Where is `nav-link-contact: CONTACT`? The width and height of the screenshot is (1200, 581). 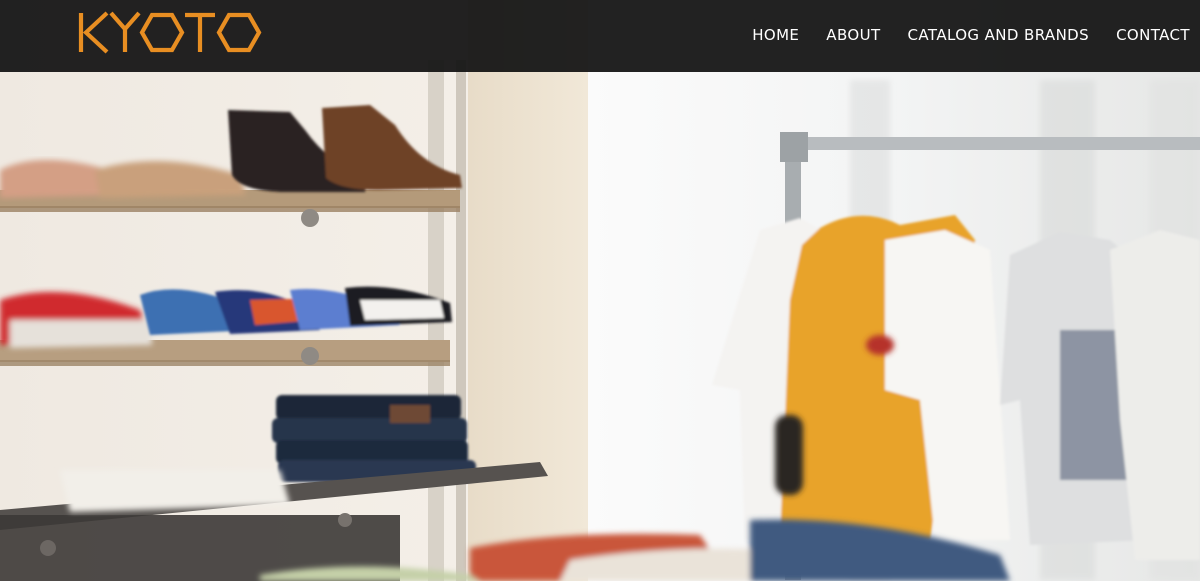 nav-link-contact: CONTACT is located at coordinates (1153, 35).